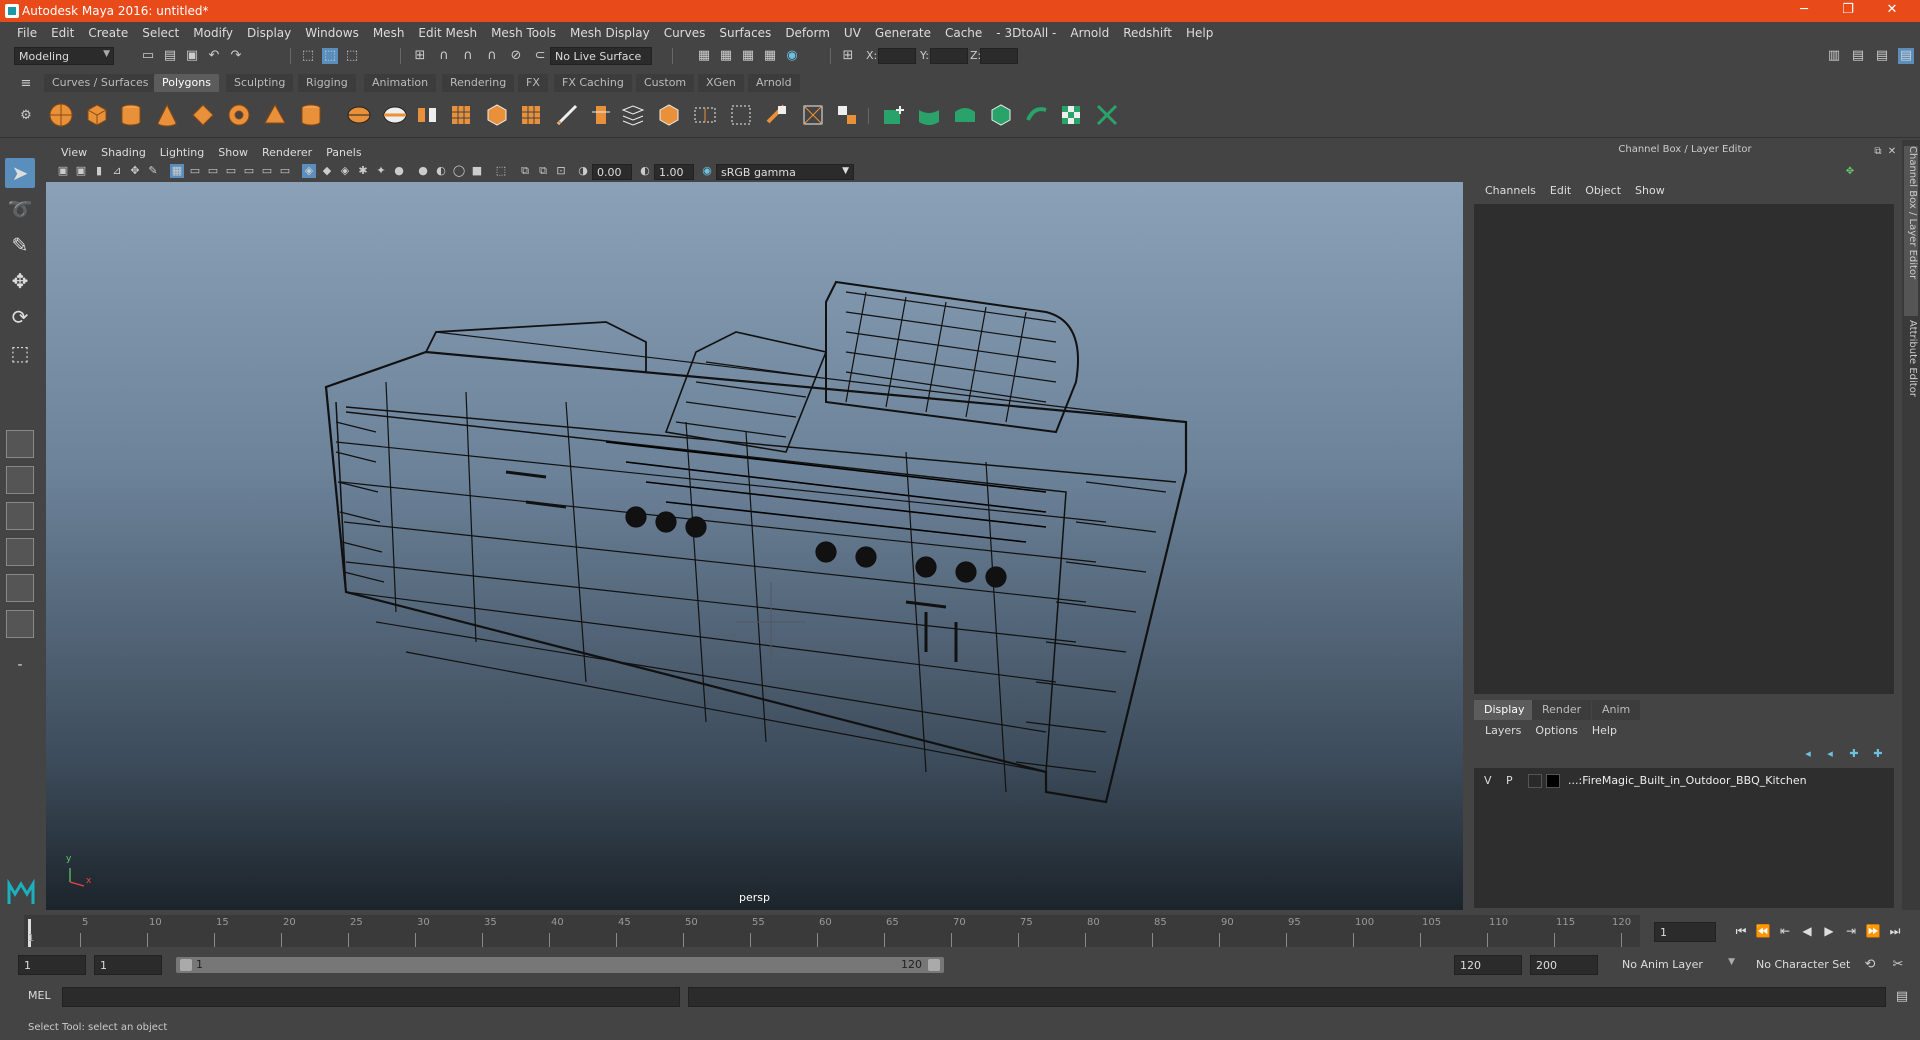  I want to click on bevel-icon, so click(669, 115).